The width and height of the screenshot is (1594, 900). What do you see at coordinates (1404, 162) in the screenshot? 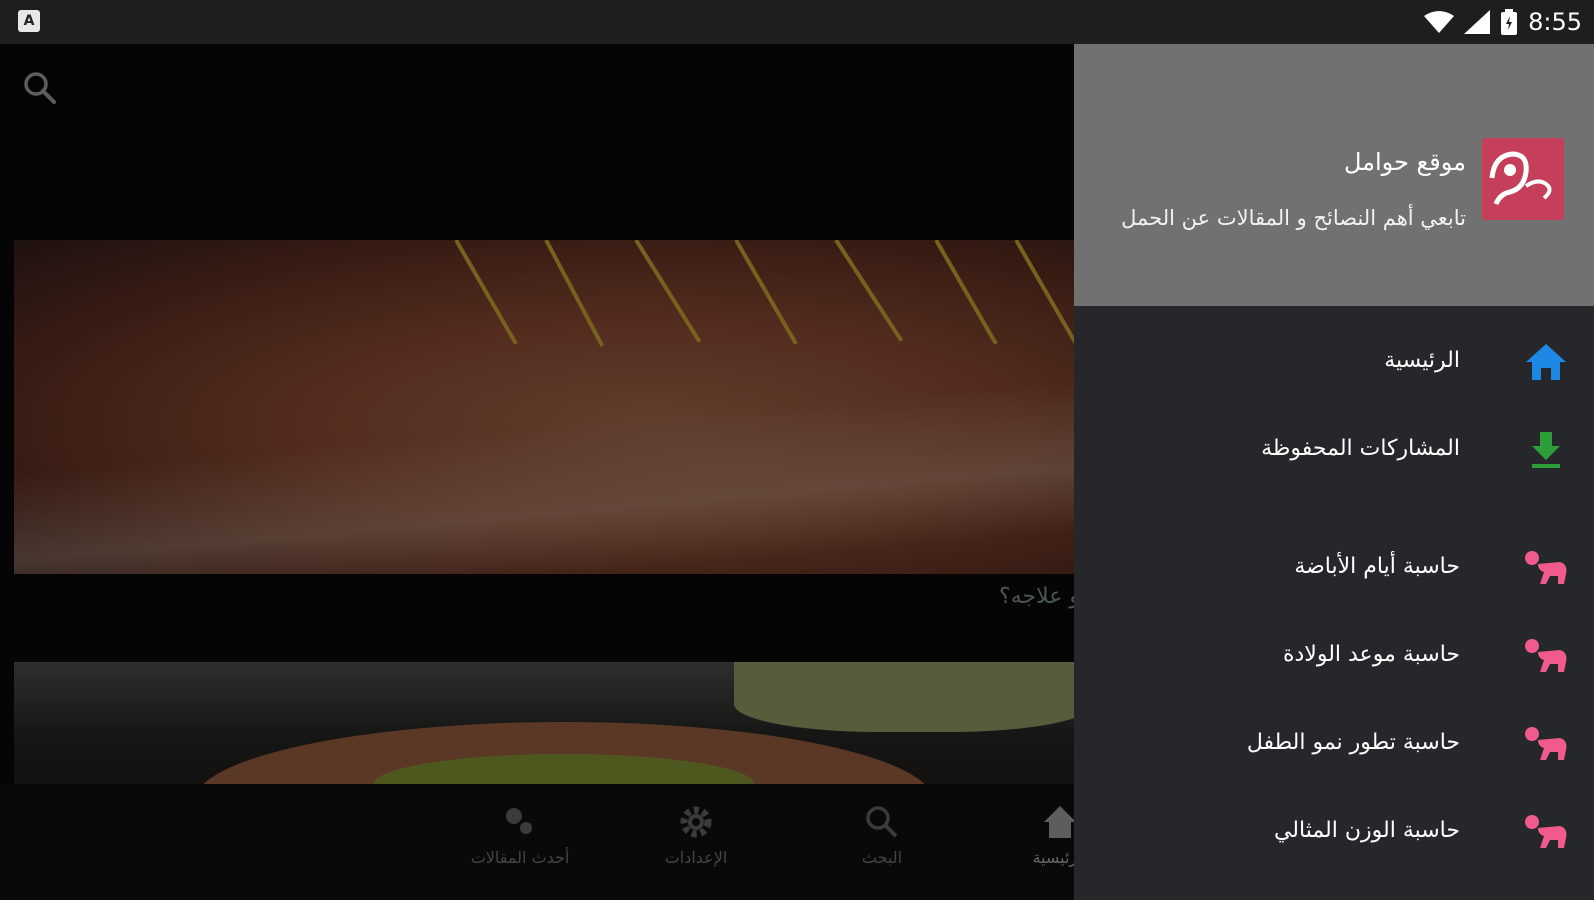
I see `app-name: موقع حوامل` at bounding box center [1404, 162].